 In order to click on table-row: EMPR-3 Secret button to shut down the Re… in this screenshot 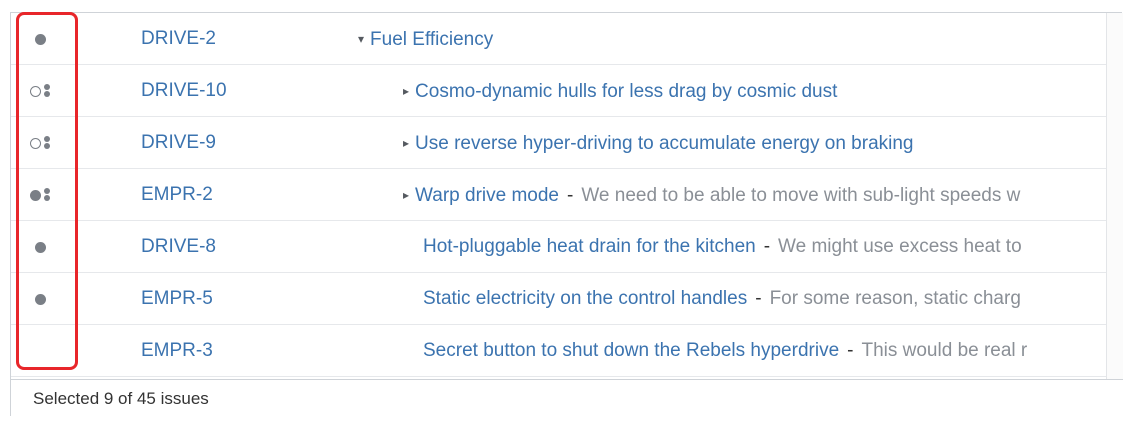, I will do `click(558, 351)`.